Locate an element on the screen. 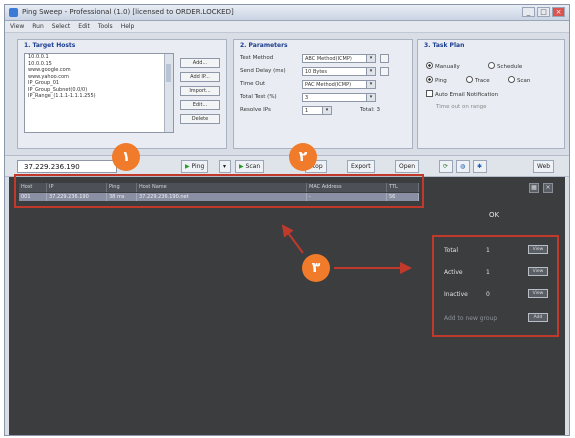 The height and width of the screenshot is (438, 575). arrow-to-table is located at coordinates (292, 239).